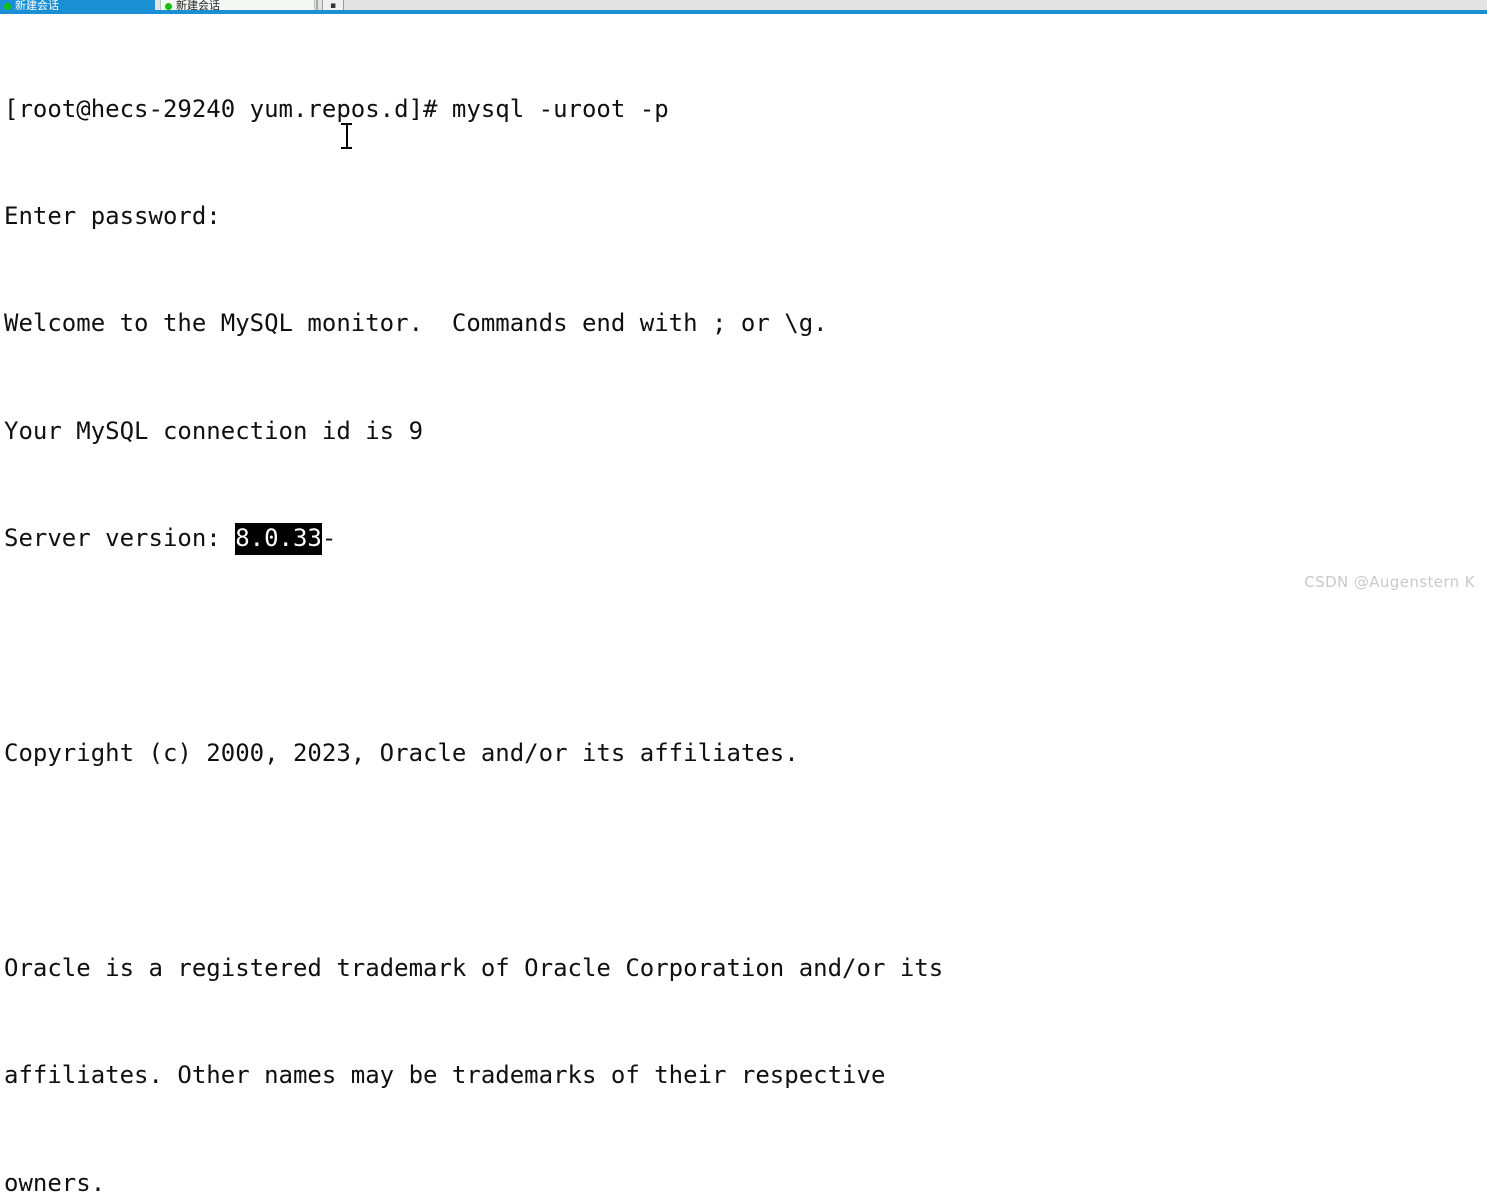  What do you see at coordinates (119, 538) in the screenshot?
I see `server-version-label: Server version:` at bounding box center [119, 538].